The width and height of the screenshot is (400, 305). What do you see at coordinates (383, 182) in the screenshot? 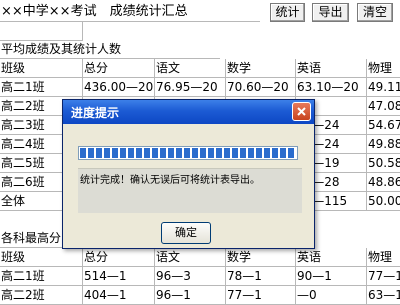
I see `table-cell: 48.86-` at bounding box center [383, 182].